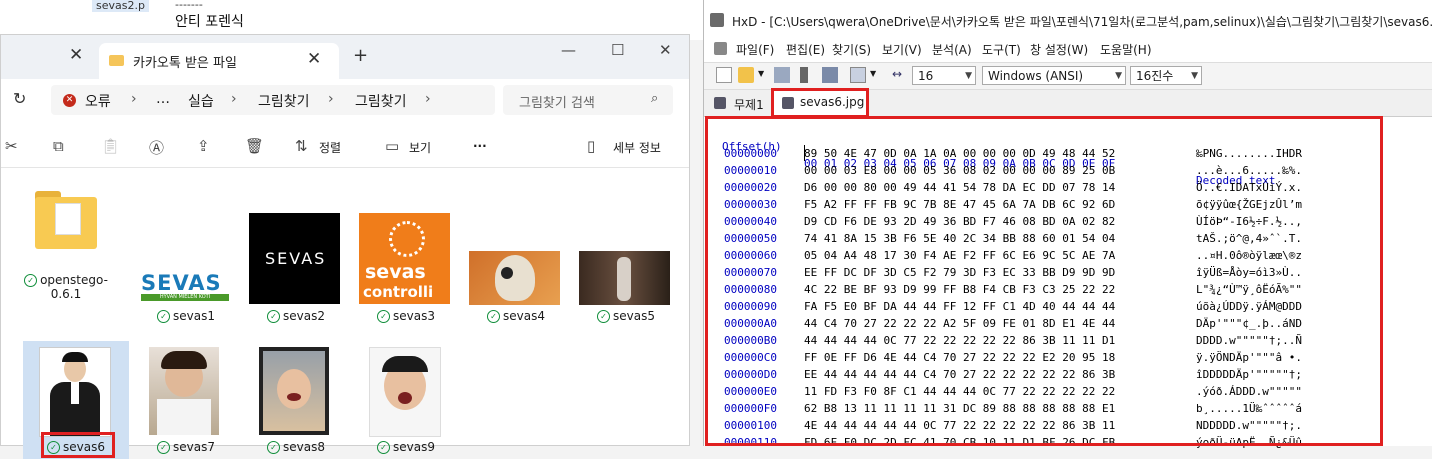  What do you see at coordinates (296, 447) in the screenshot?
I see `file-label: ✓ sevas8` at bounding box center [296, 447].